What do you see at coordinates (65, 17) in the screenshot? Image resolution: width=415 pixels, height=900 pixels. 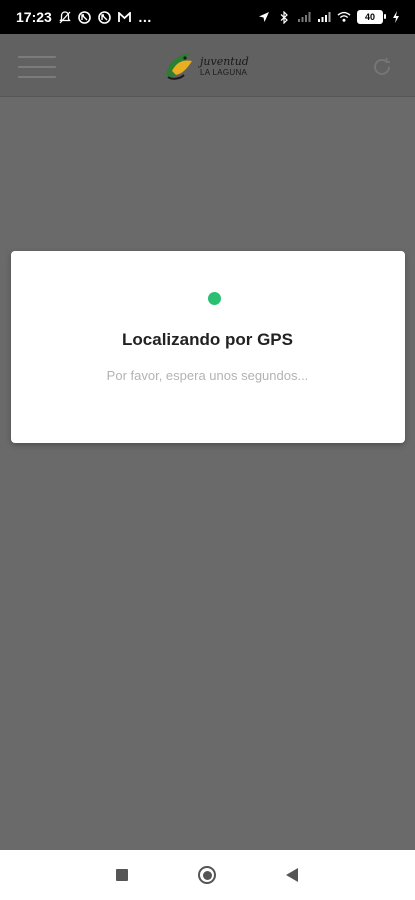 I see `bell-off-icon` at bounding box center [65, 17].